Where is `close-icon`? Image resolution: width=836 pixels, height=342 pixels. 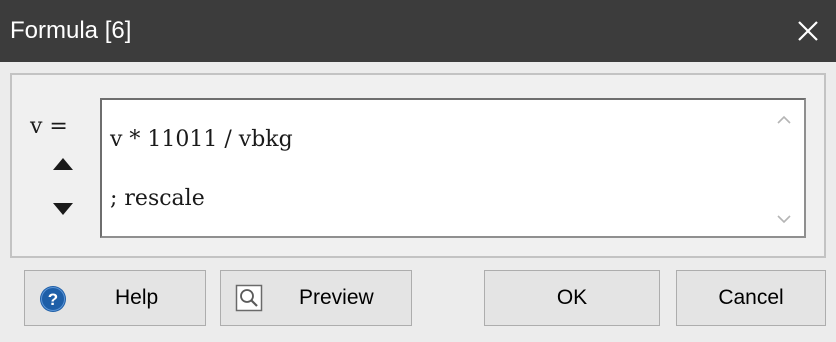
close-icon is located at coordinates (808, 31).